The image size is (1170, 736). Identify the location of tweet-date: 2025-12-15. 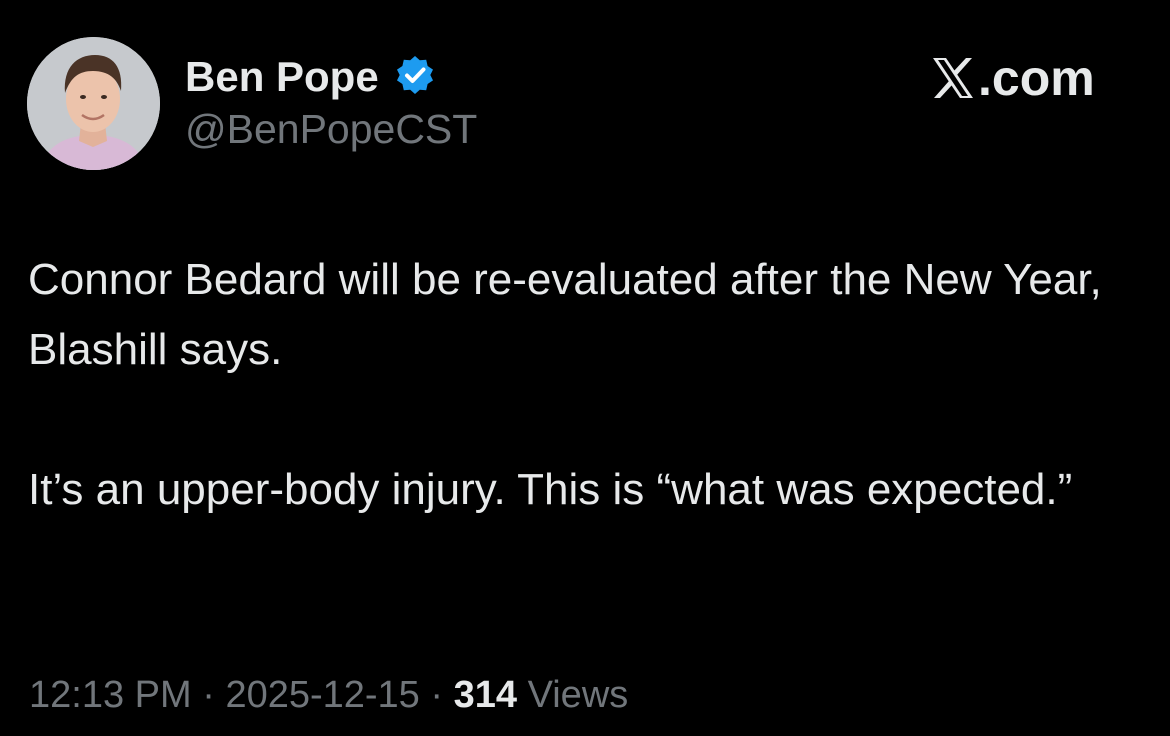
(322, 695).